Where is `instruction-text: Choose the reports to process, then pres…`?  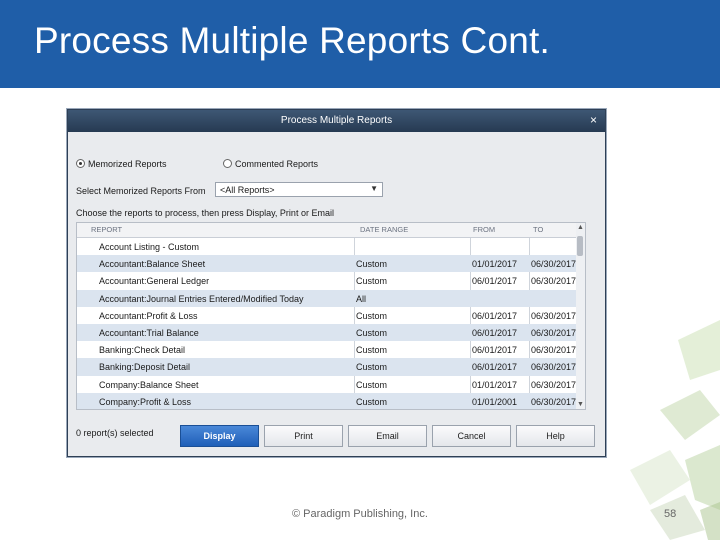 instruction-text: Choose the reports to process, then pres… is located at coordinates (205, 213).